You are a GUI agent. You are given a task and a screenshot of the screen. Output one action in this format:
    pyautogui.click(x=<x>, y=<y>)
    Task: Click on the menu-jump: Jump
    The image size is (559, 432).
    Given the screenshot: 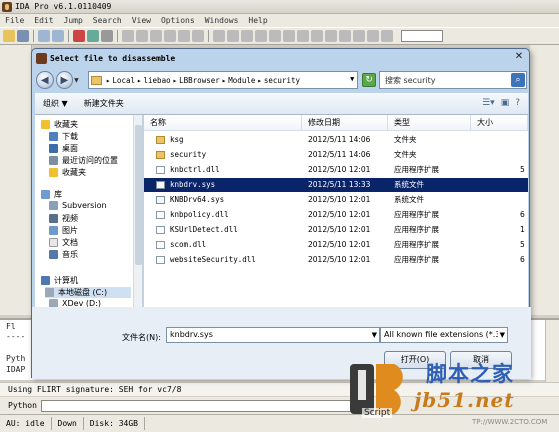 What is the action you would take?
    pyautogui.click(x=73, y=20)
    